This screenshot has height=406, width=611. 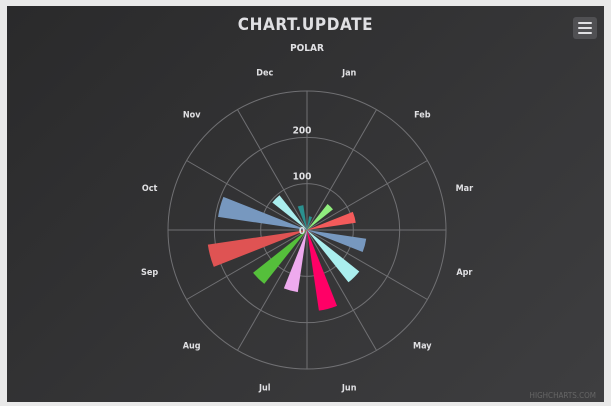 I want to click on month-label-dec: Dec, so click(x=264, y=74).